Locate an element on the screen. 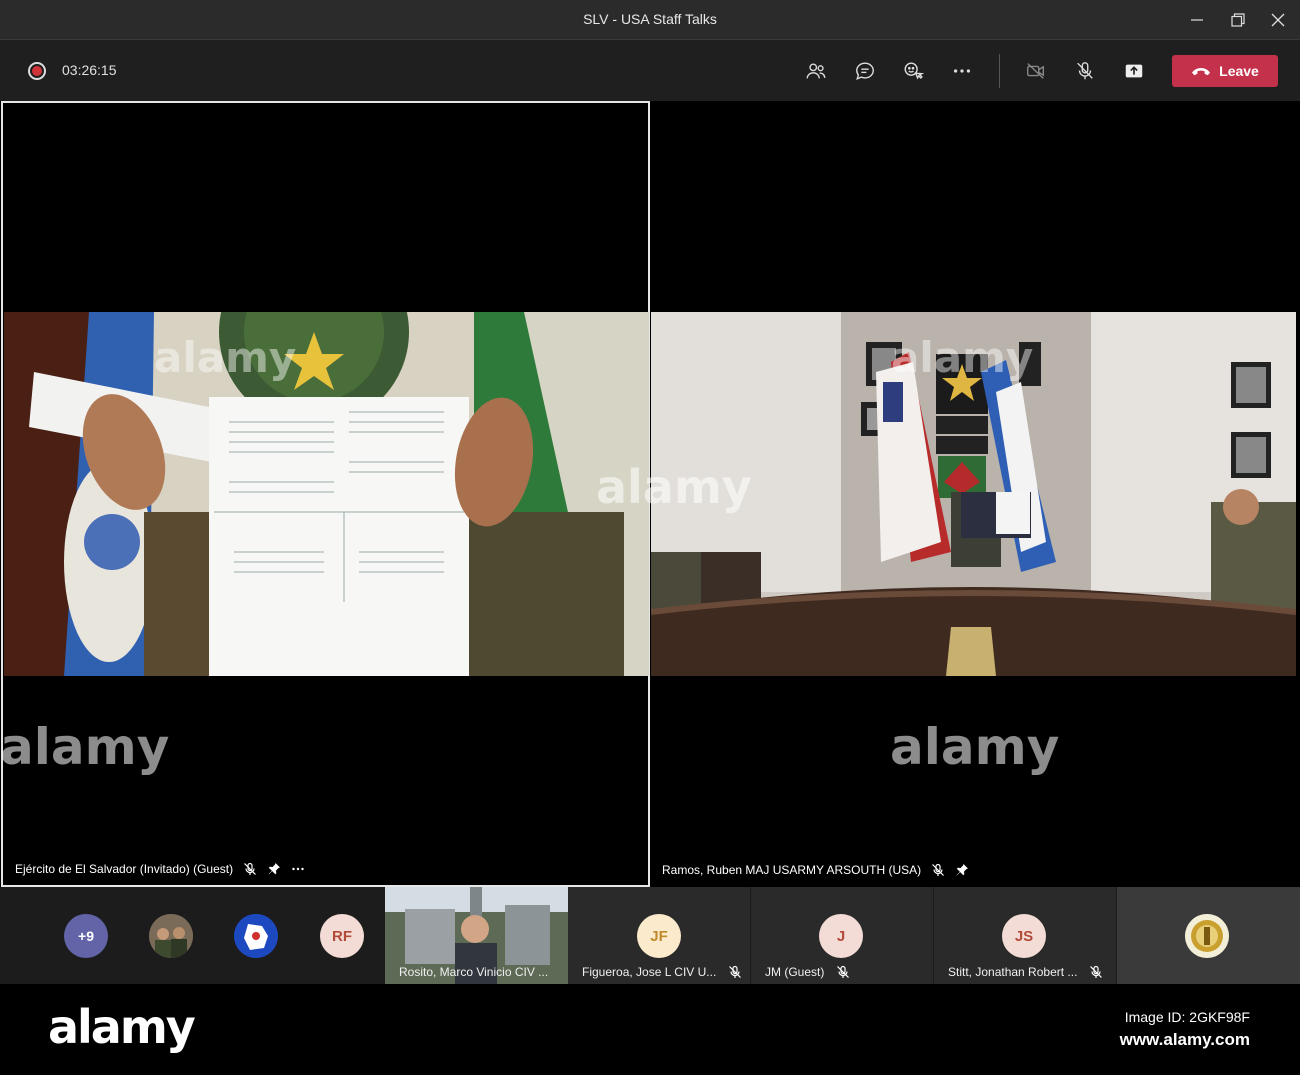  restore-icon is located at coordinates (1238, 20).